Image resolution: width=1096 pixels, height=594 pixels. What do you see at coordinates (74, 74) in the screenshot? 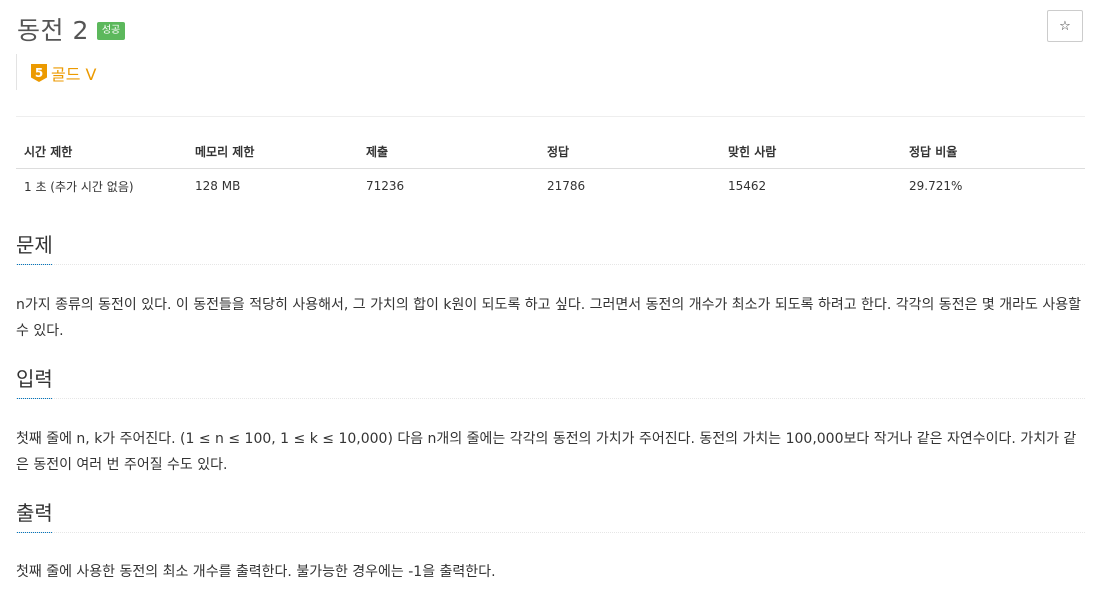
I see `tier-label: 골드 V` at bounding box center [74, 74].